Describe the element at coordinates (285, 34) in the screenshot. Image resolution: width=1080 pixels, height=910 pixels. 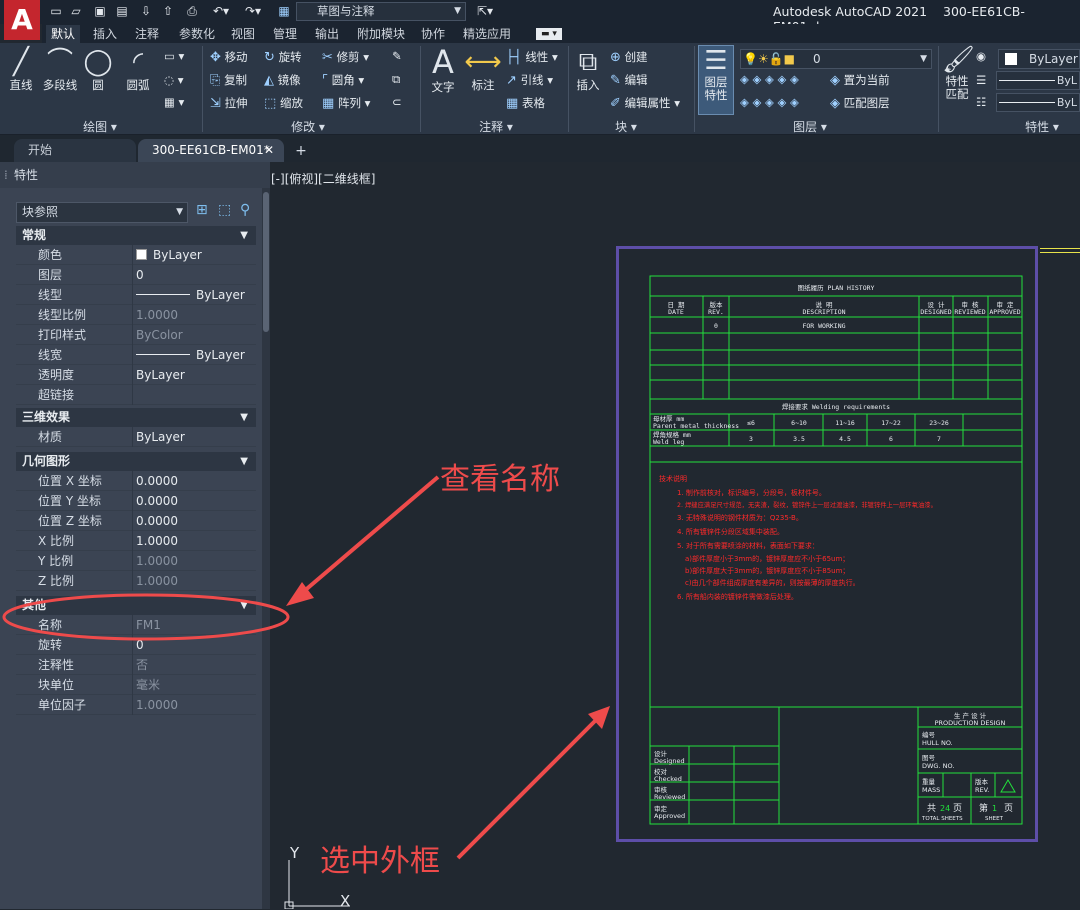
I see `tab-manage: 管理` at that location.